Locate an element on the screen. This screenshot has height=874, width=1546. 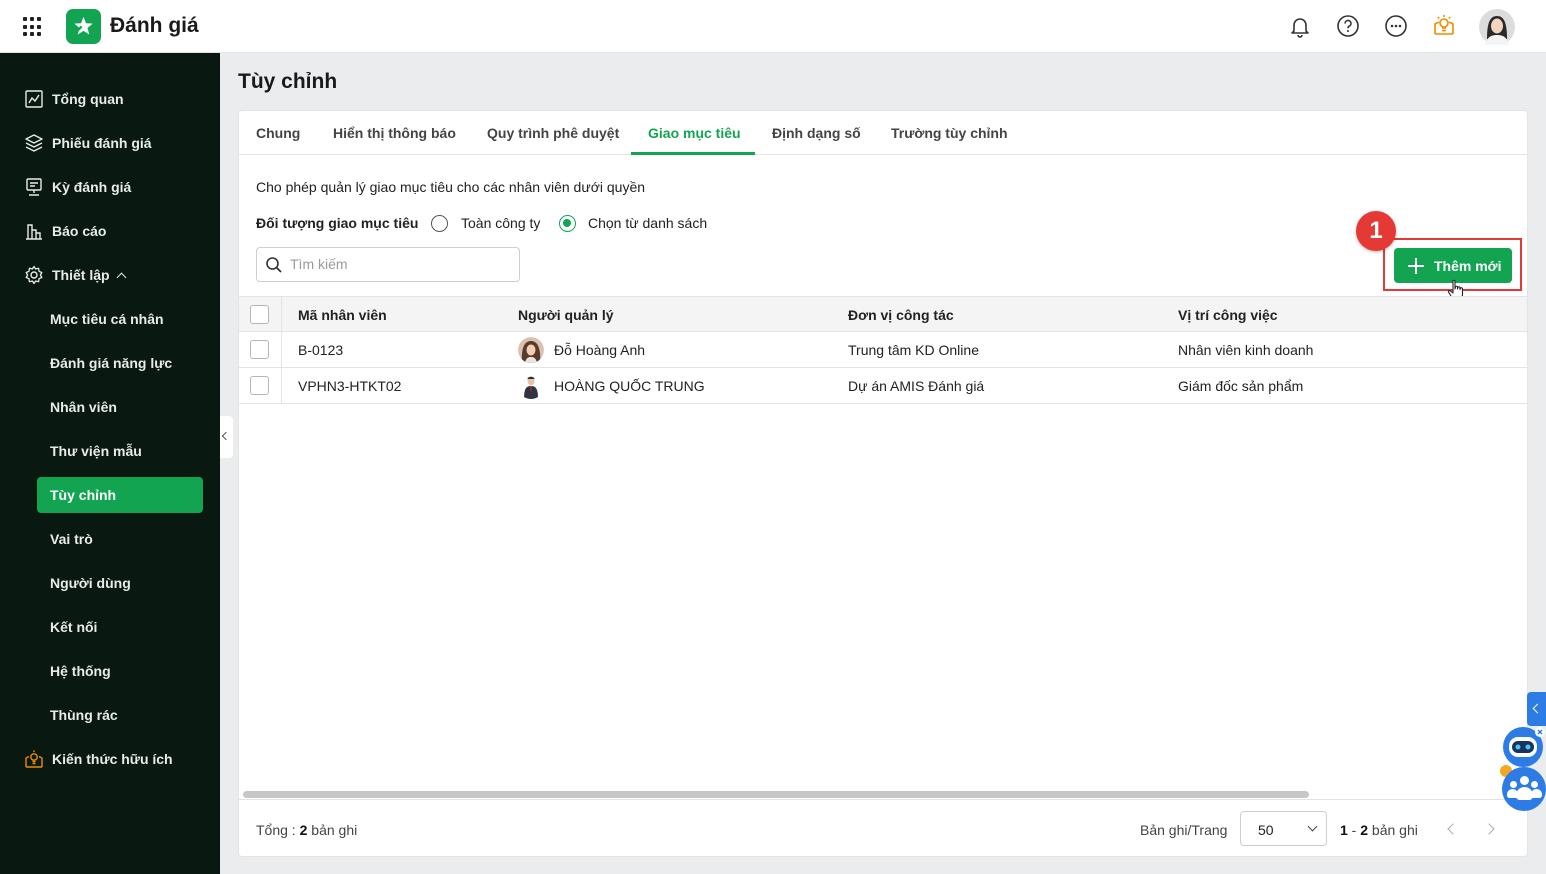
sidebar-item-competency: Đánh giá năng lực is located at coordinates (110, 363).